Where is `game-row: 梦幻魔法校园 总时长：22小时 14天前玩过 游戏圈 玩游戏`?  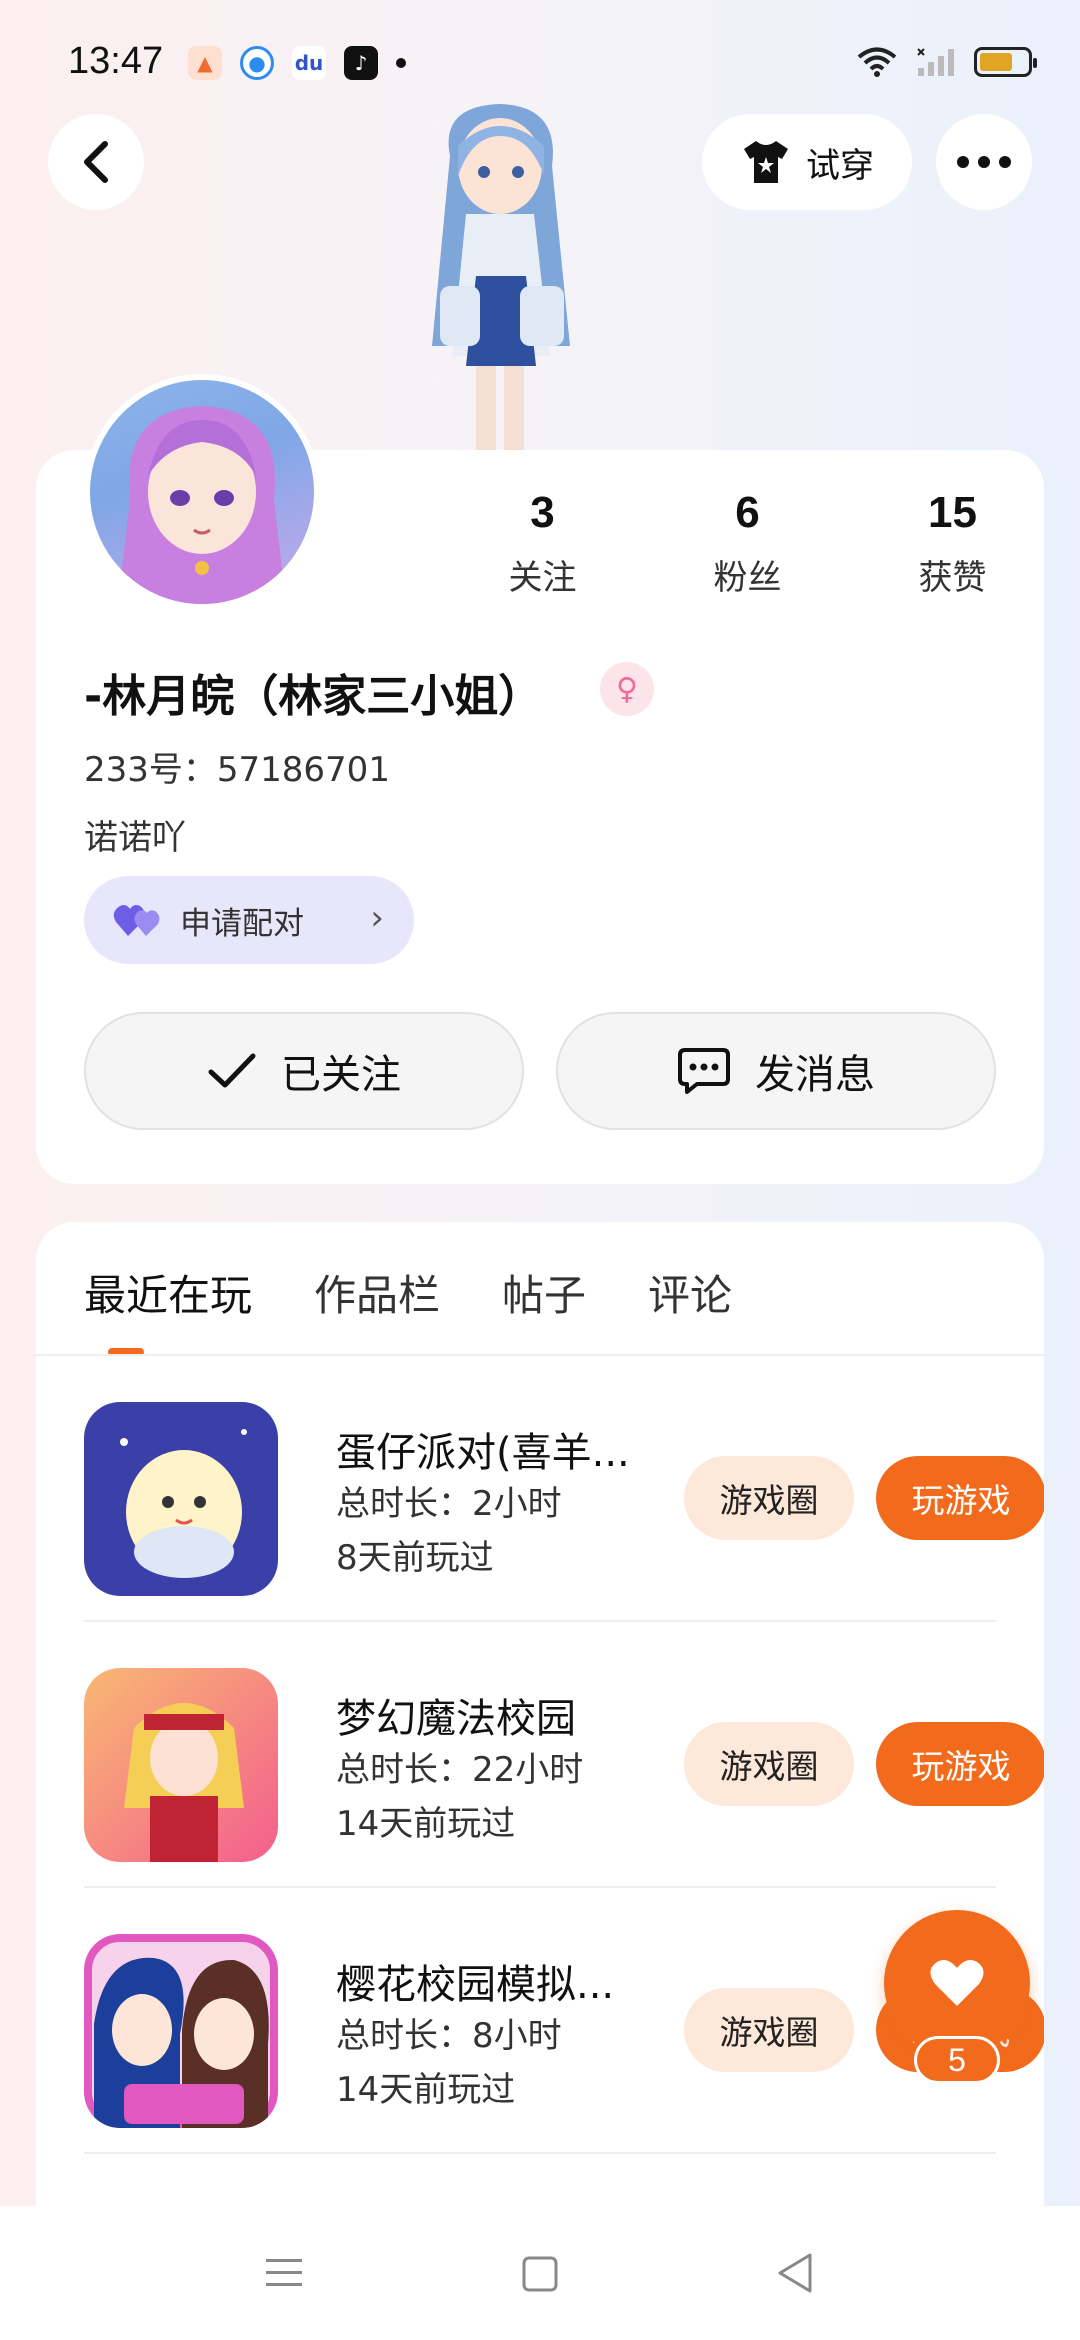 game-row: 梦幻魔法校园 总时长：22小时 14天前玩过 游戏圈 玩游戏 is located at coordinates (564, 1755).